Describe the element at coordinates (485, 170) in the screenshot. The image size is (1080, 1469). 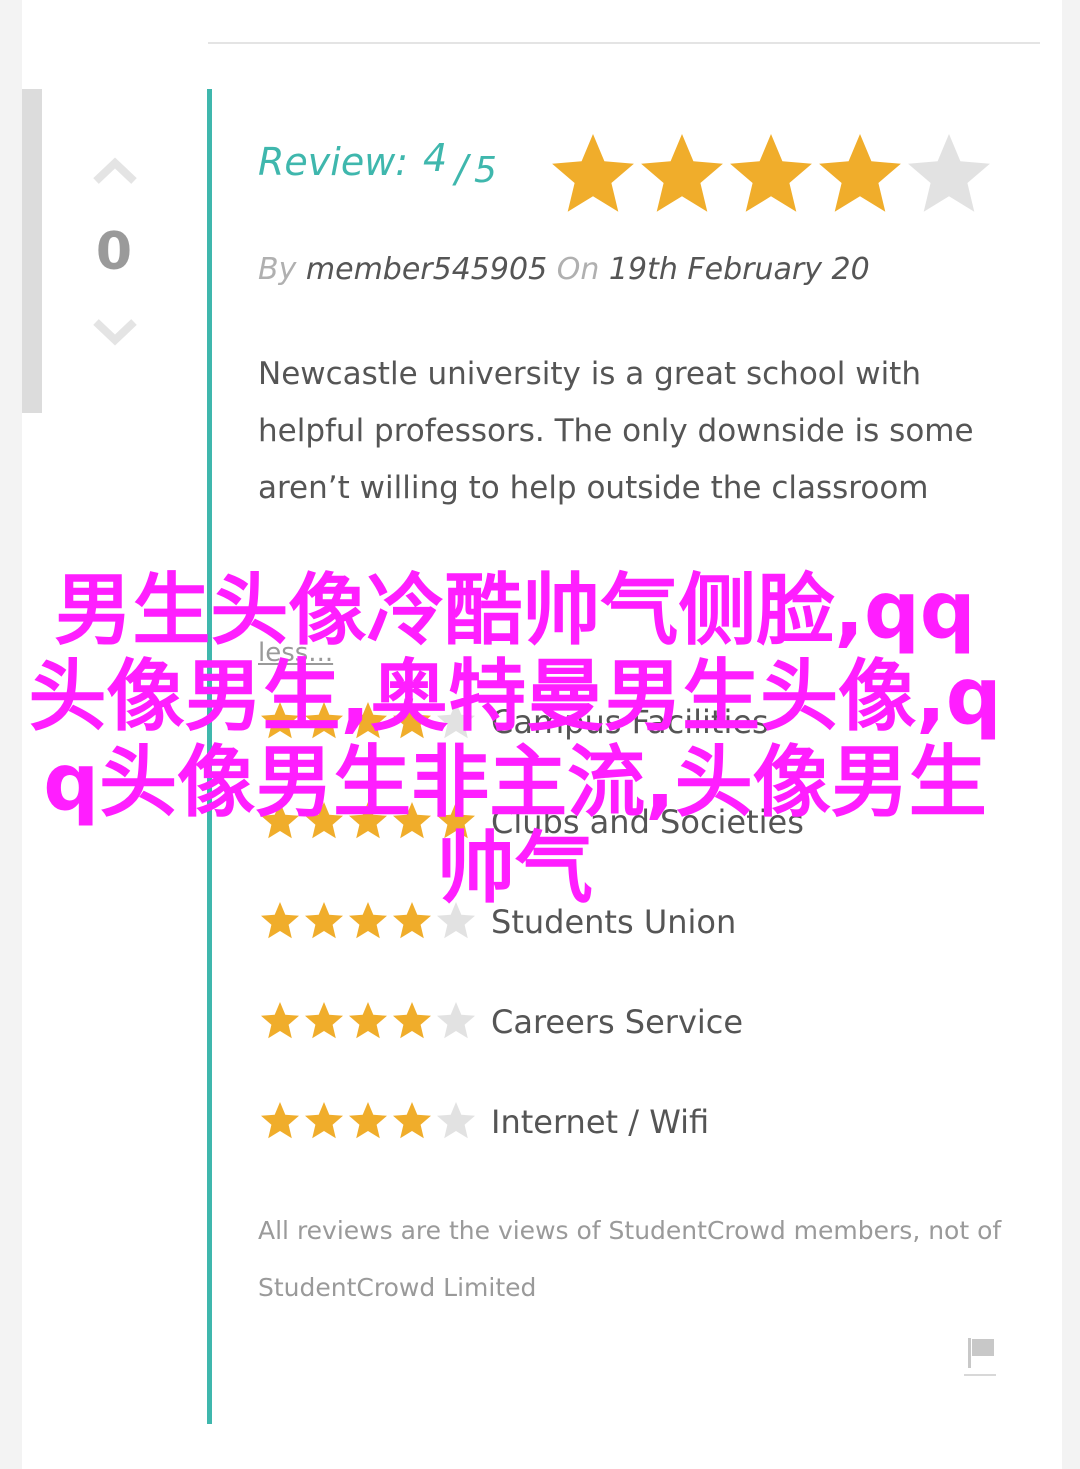
I see `review-score-max: 5` at that location.